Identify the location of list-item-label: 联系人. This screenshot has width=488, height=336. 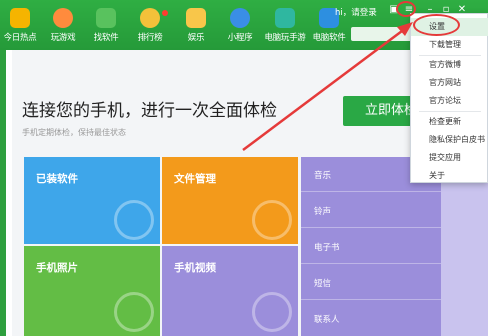
(327, 320).